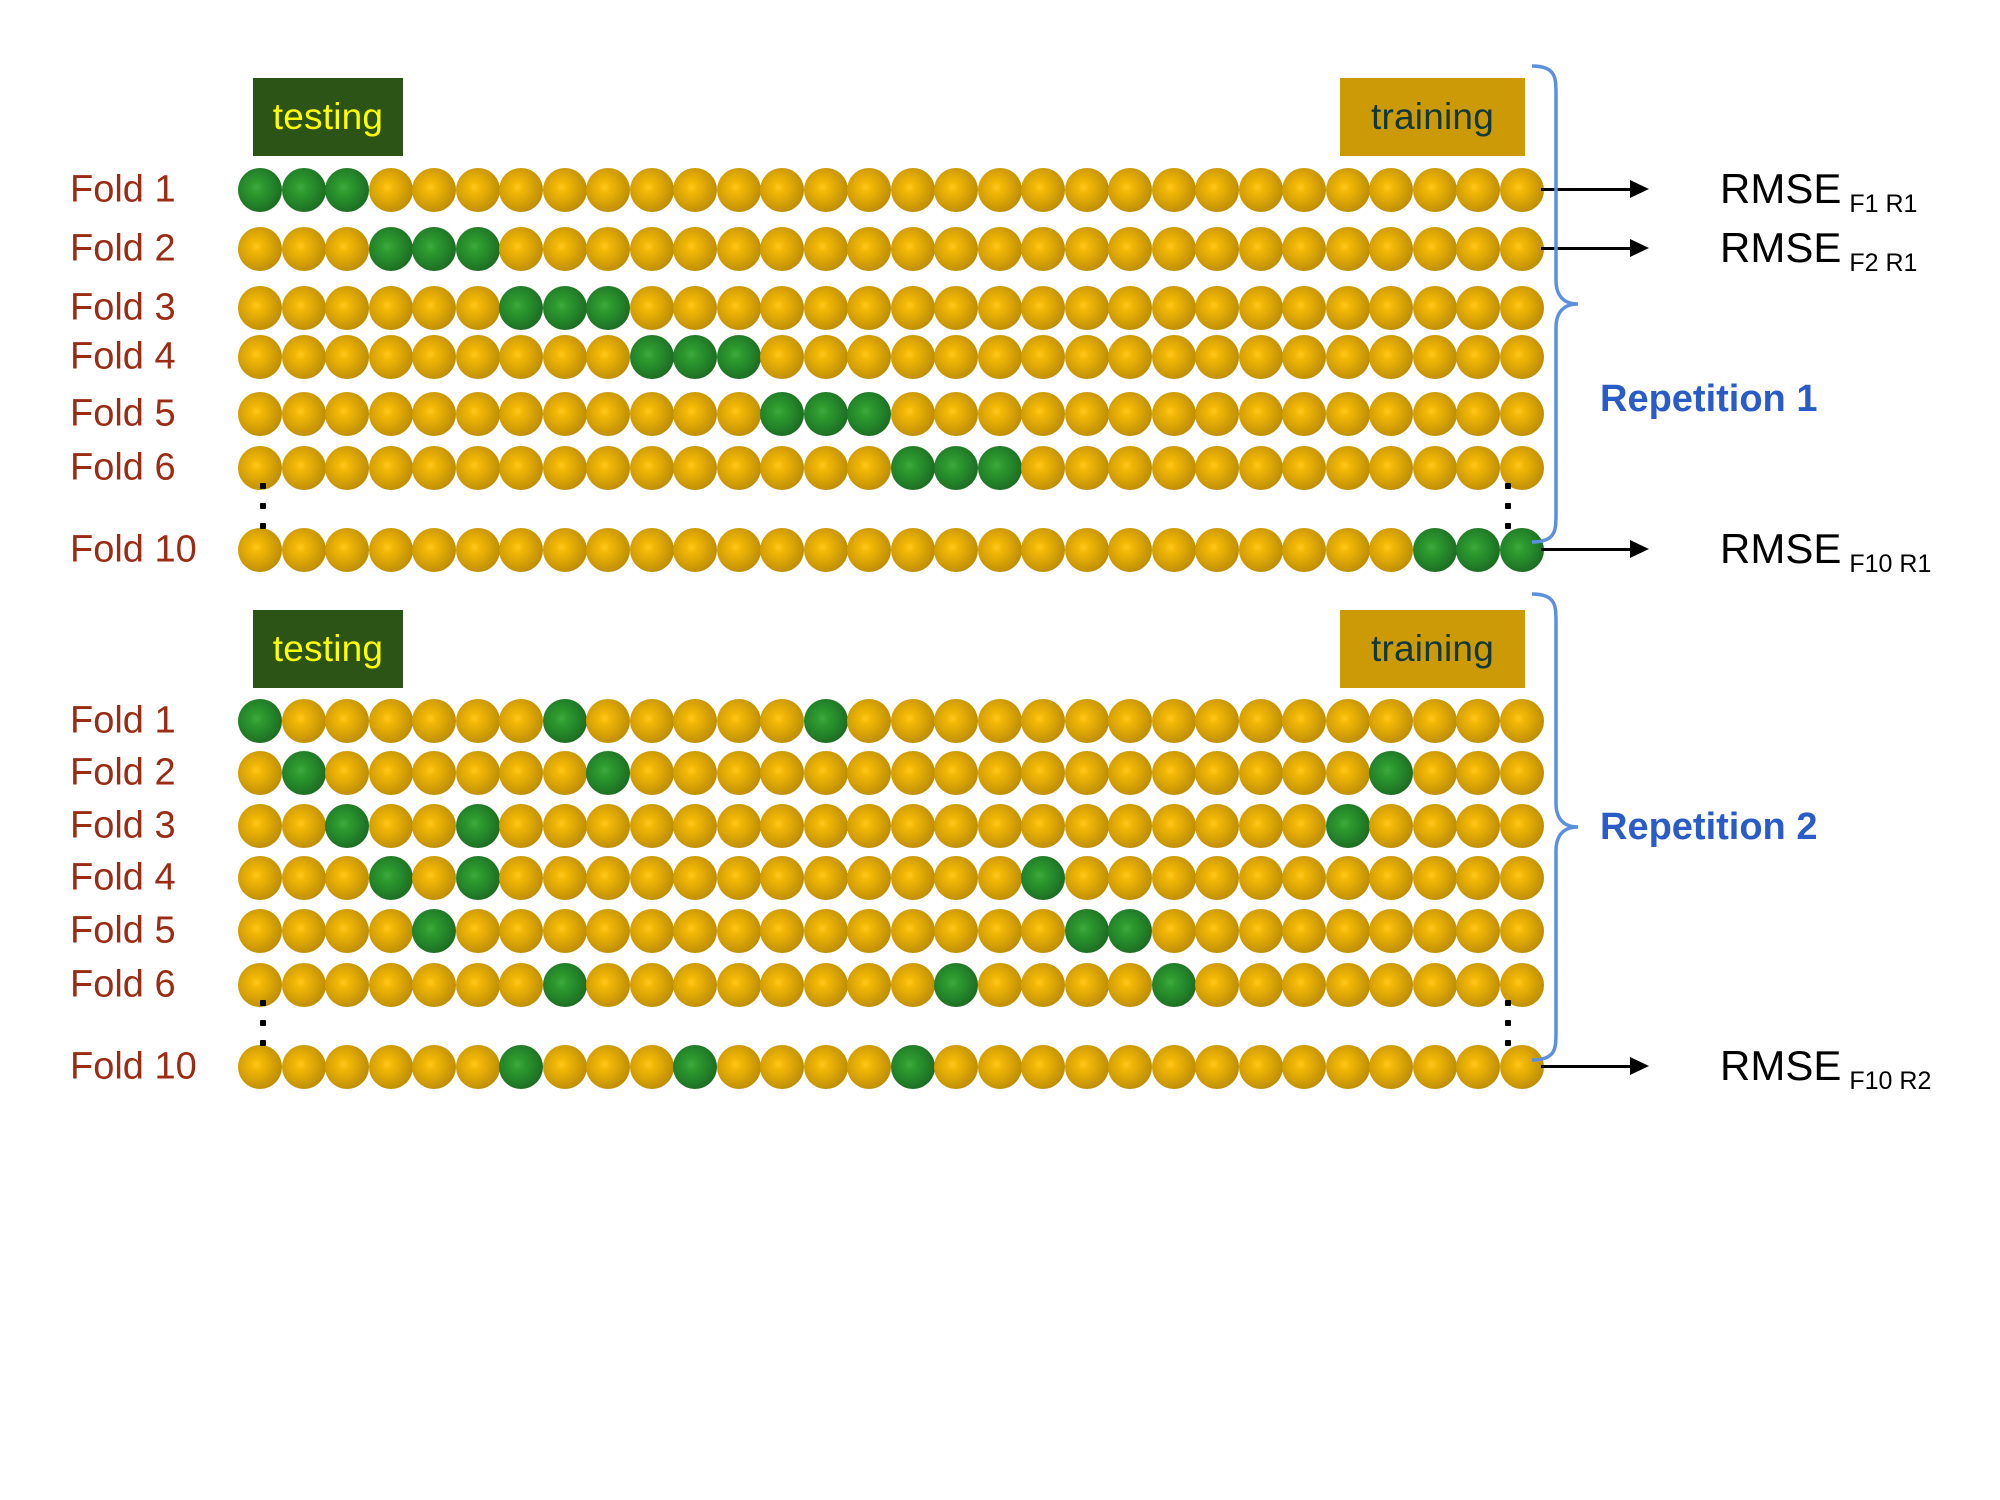 The width and height of the screenshot is (2000, 1500). What do you see at coordinates (1508, 506) in the screenshot?
I see `ellipsis-dot` at bounding box center [1508, 506].